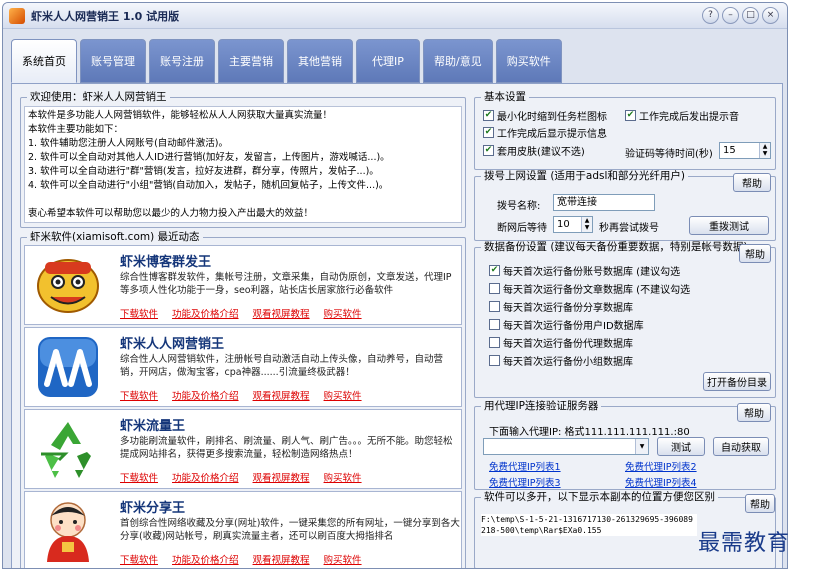 The width and height of the screenshot is (815, 571). I want to click on tab-help-feedback: 帮助/意见, so click(458, 61).